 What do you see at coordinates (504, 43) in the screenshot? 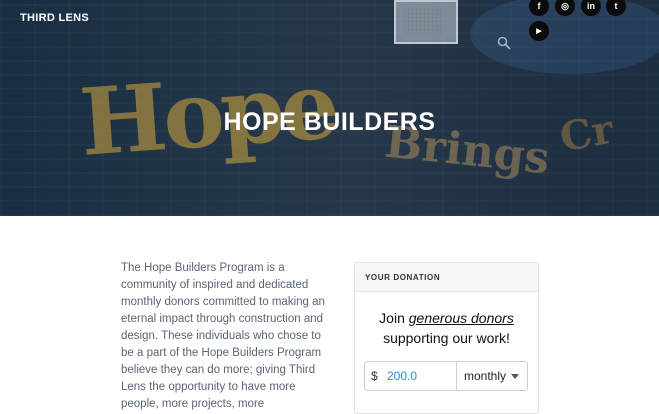
I see `search-icon` at bounding box center [504, 43].